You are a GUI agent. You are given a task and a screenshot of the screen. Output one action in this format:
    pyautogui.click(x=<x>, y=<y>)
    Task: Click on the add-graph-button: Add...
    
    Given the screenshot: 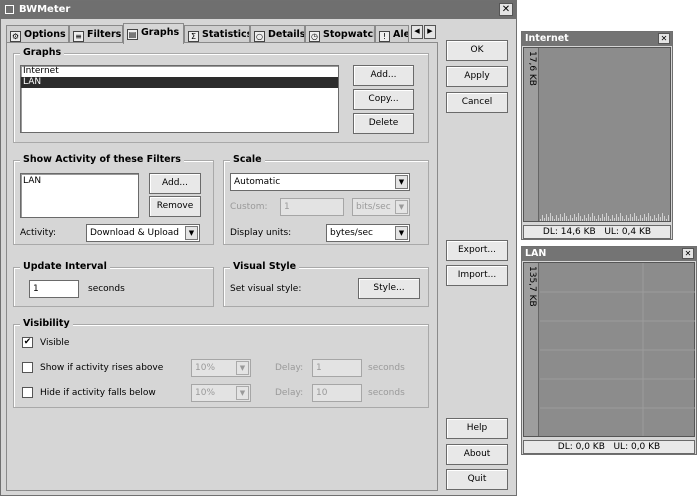 What is the action you would take?
    pyautogui.click(x=383, y=75)
    